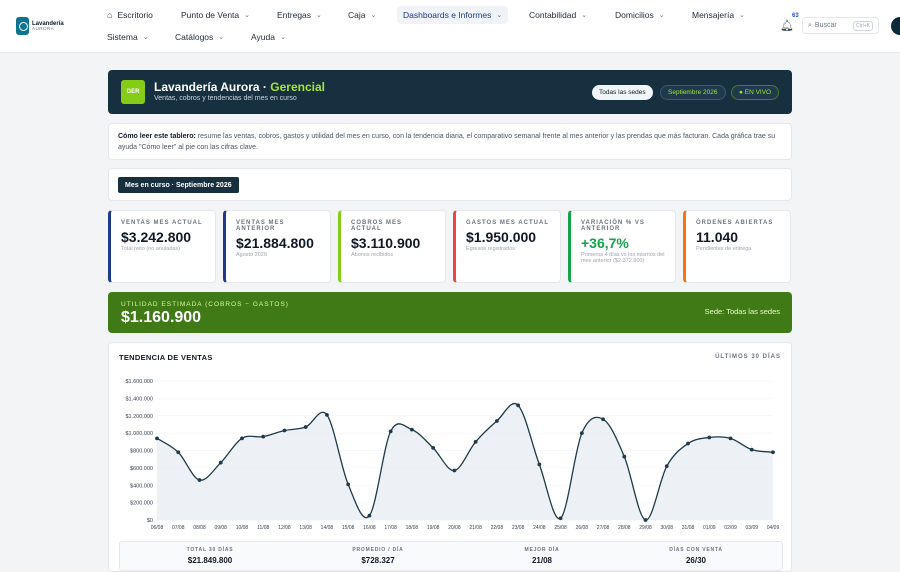 This screenshot has height=572, width=900. What do you see at coordinates (139, 417) in the screenshot?
I see `y-tick-label: $1.200.000` at bounding box center [139, 417].